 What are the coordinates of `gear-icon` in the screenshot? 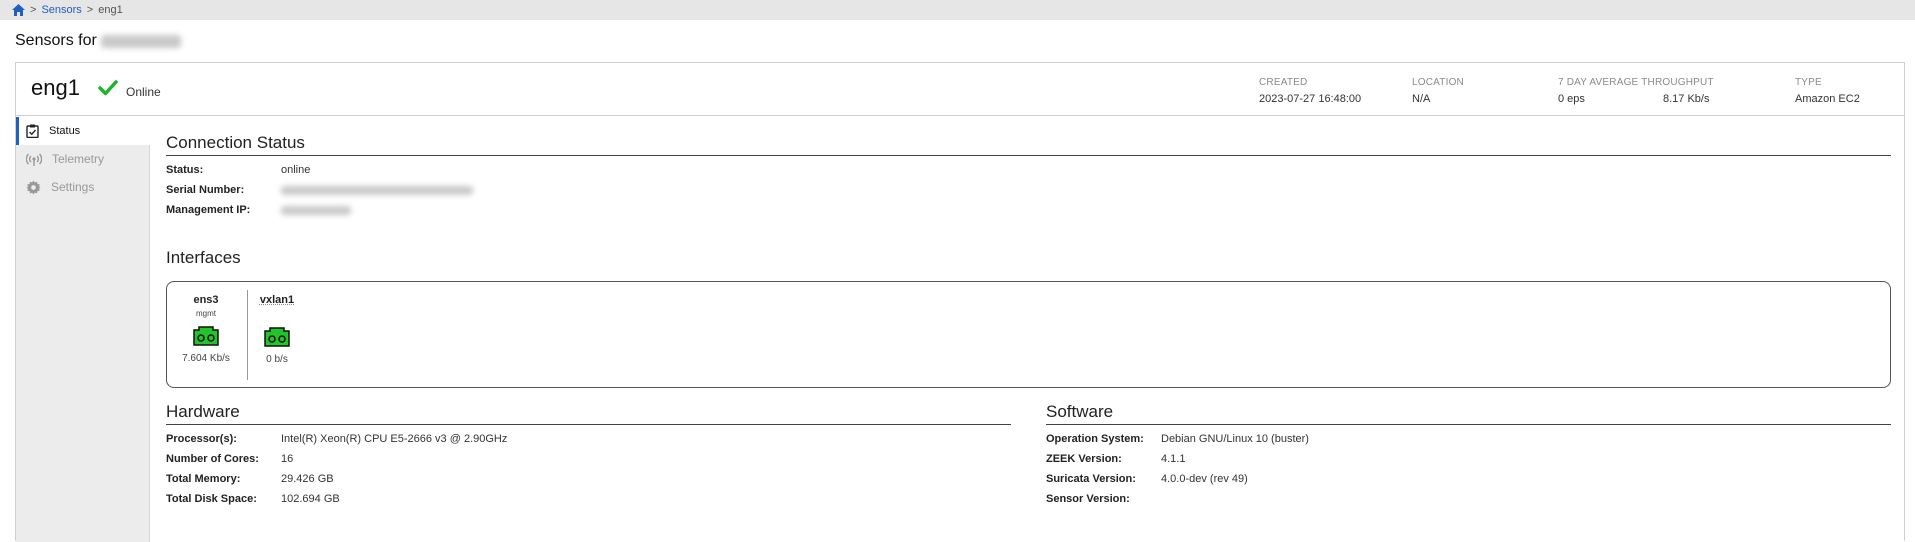 It's located at (33, 187).